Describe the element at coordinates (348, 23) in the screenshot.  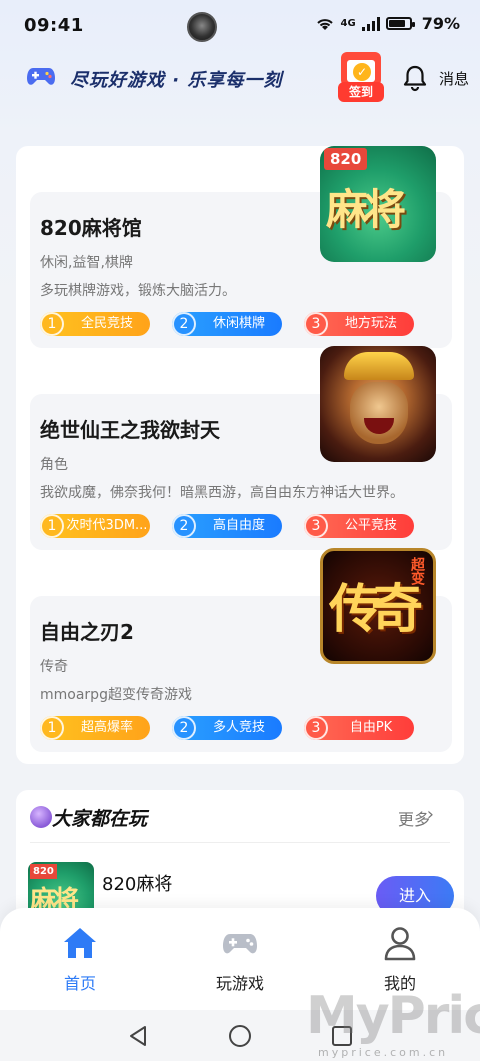
I see `network-type: 4G` at that location.